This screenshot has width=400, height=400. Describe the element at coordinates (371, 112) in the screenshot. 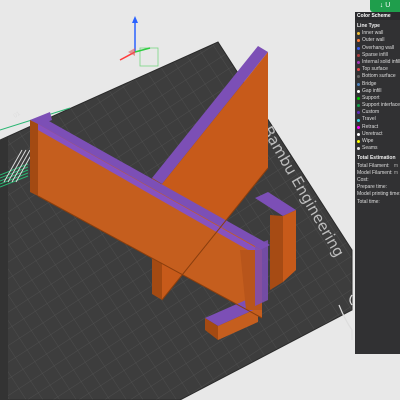

I see `legend-item-label: Custom` at that location.